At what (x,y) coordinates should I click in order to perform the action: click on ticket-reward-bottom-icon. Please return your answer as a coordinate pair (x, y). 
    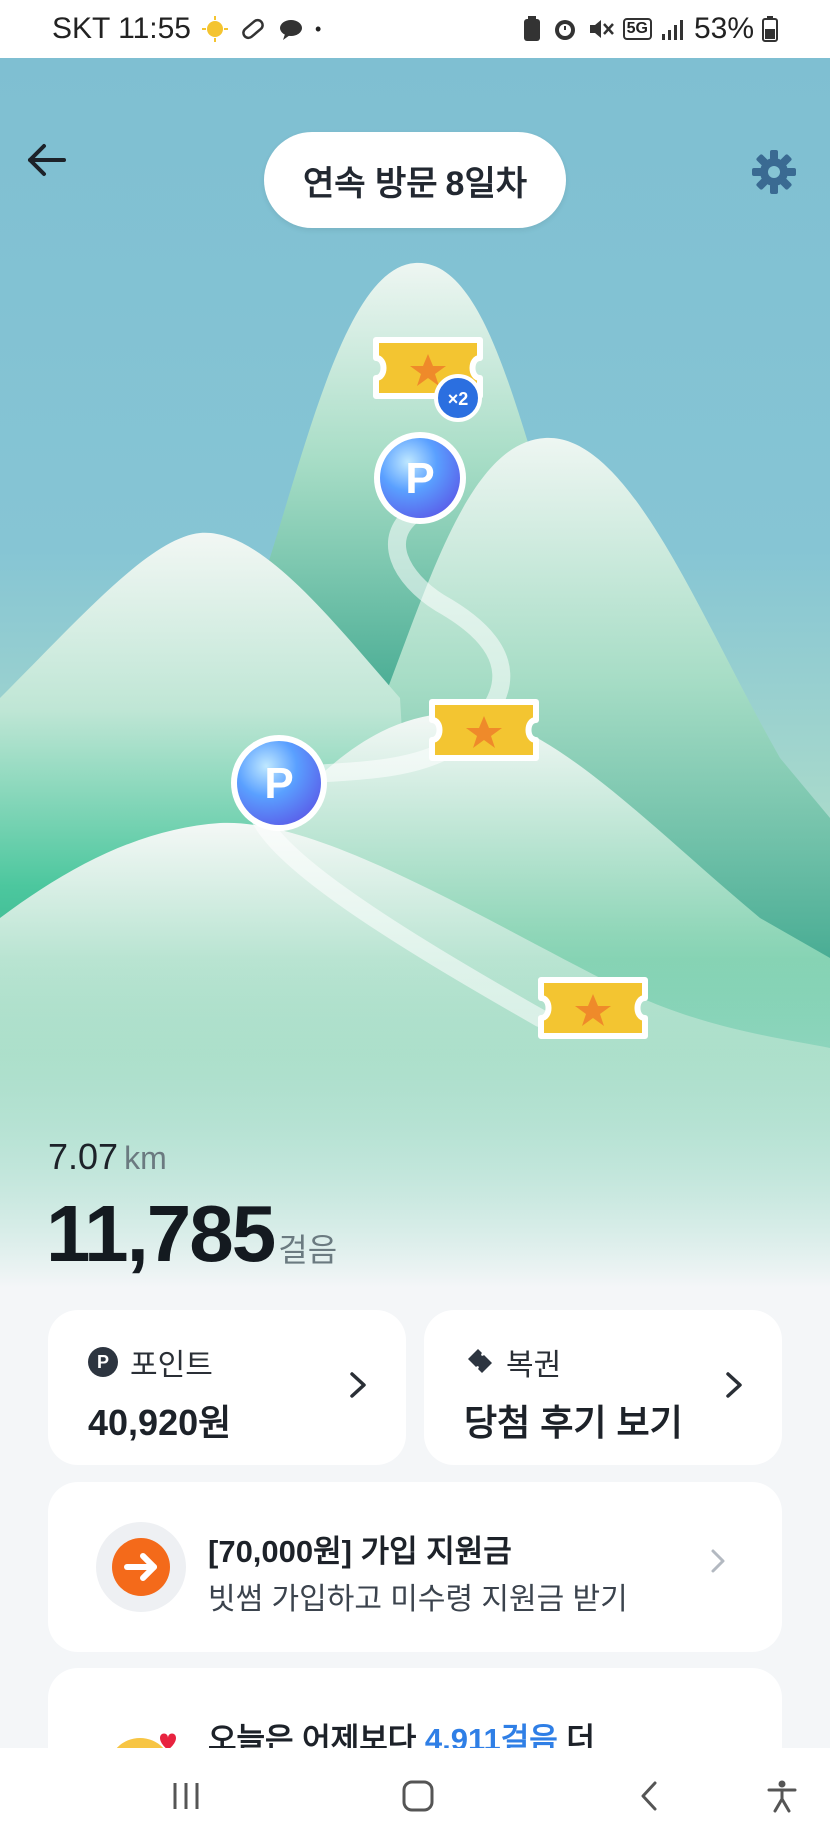
    Looking at the image, I should click on (593, 1008).